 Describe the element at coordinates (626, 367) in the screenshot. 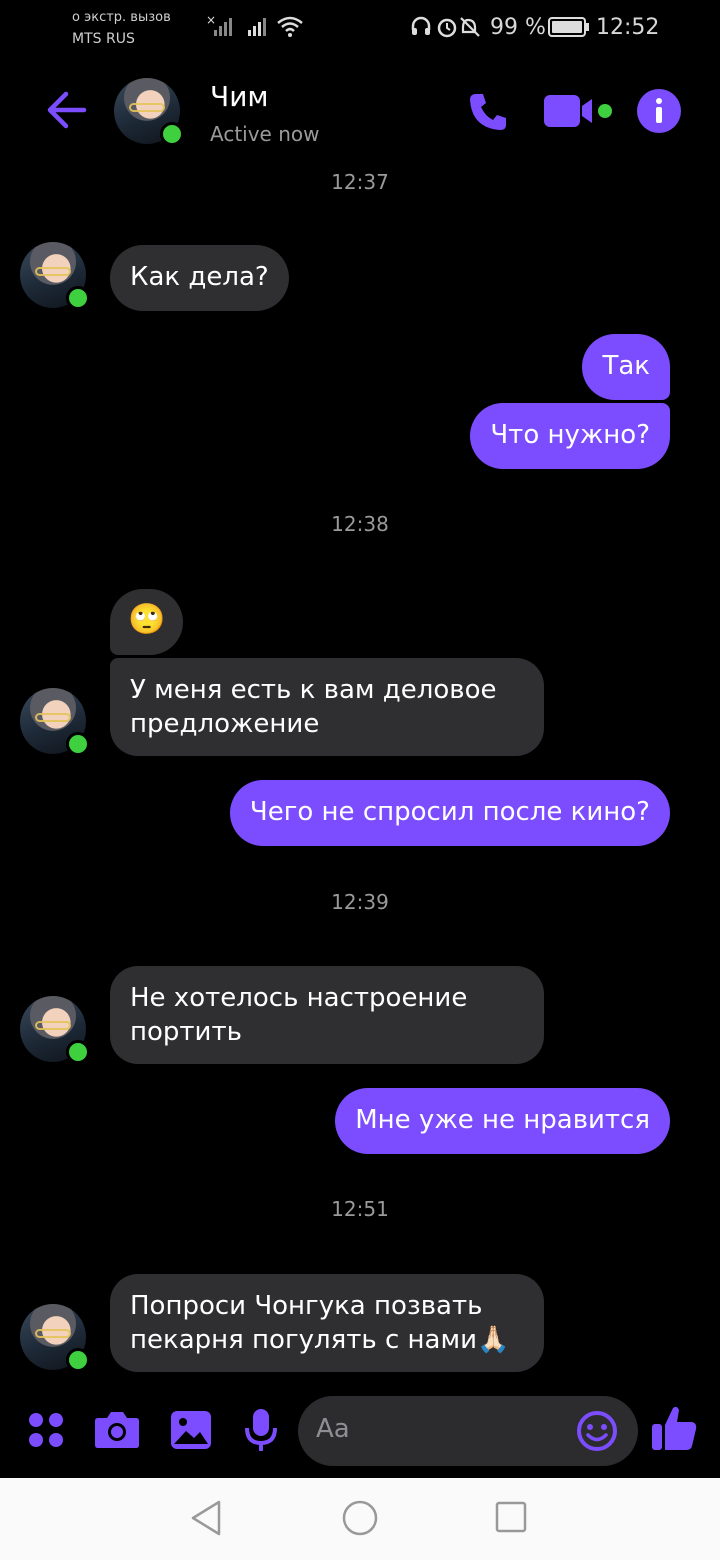

I see `outgoing-message: Так` at that location.